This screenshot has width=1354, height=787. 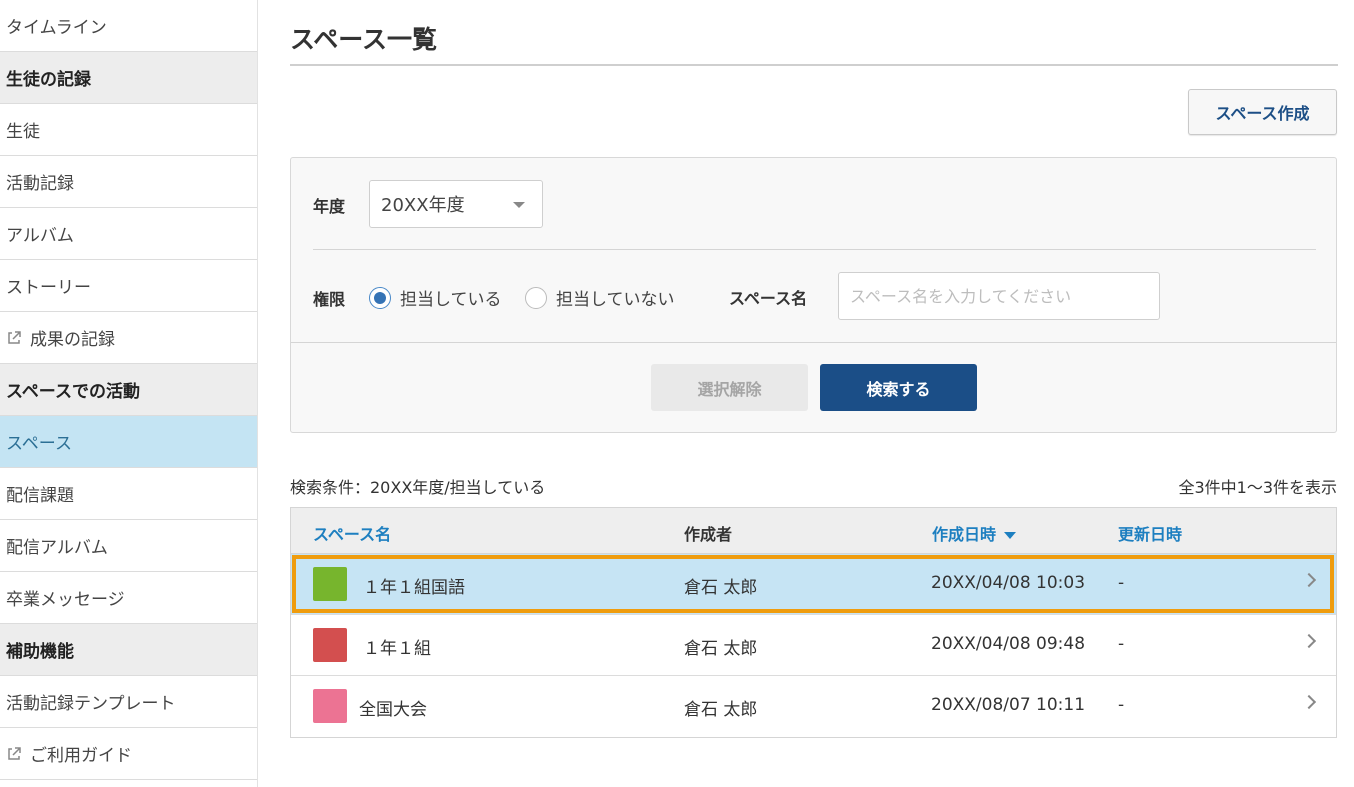 What do you see at coordinates (380, 297) in the screenshot?
I see `radio-checked-icon` at bounding box center [380, 297].